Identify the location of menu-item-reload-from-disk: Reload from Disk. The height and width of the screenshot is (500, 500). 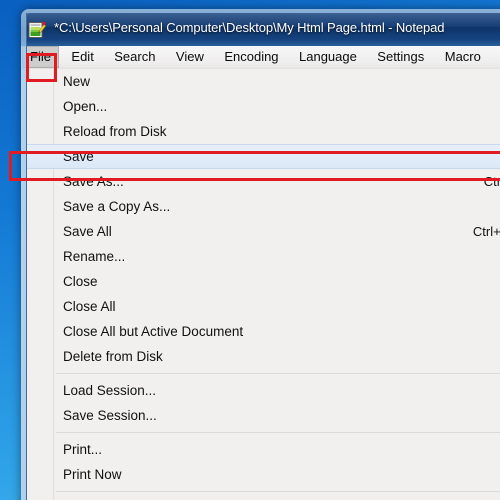
(263, 131).